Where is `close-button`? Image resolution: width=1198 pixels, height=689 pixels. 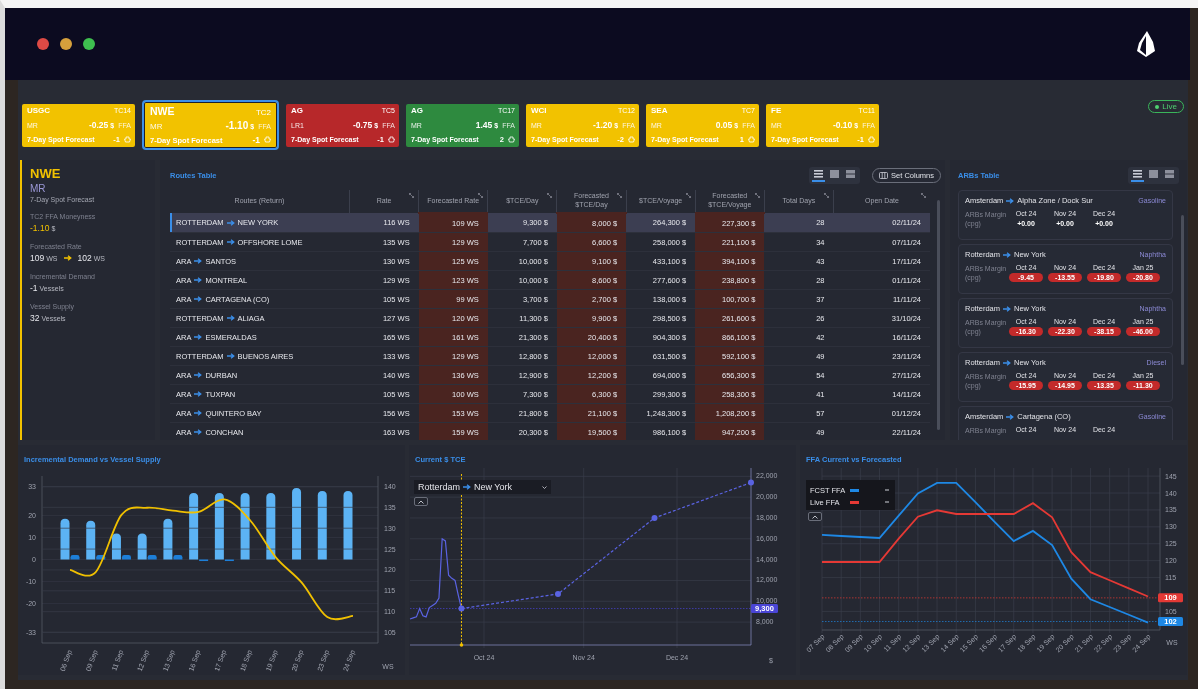
close-button is located at coordinates (43, 44).